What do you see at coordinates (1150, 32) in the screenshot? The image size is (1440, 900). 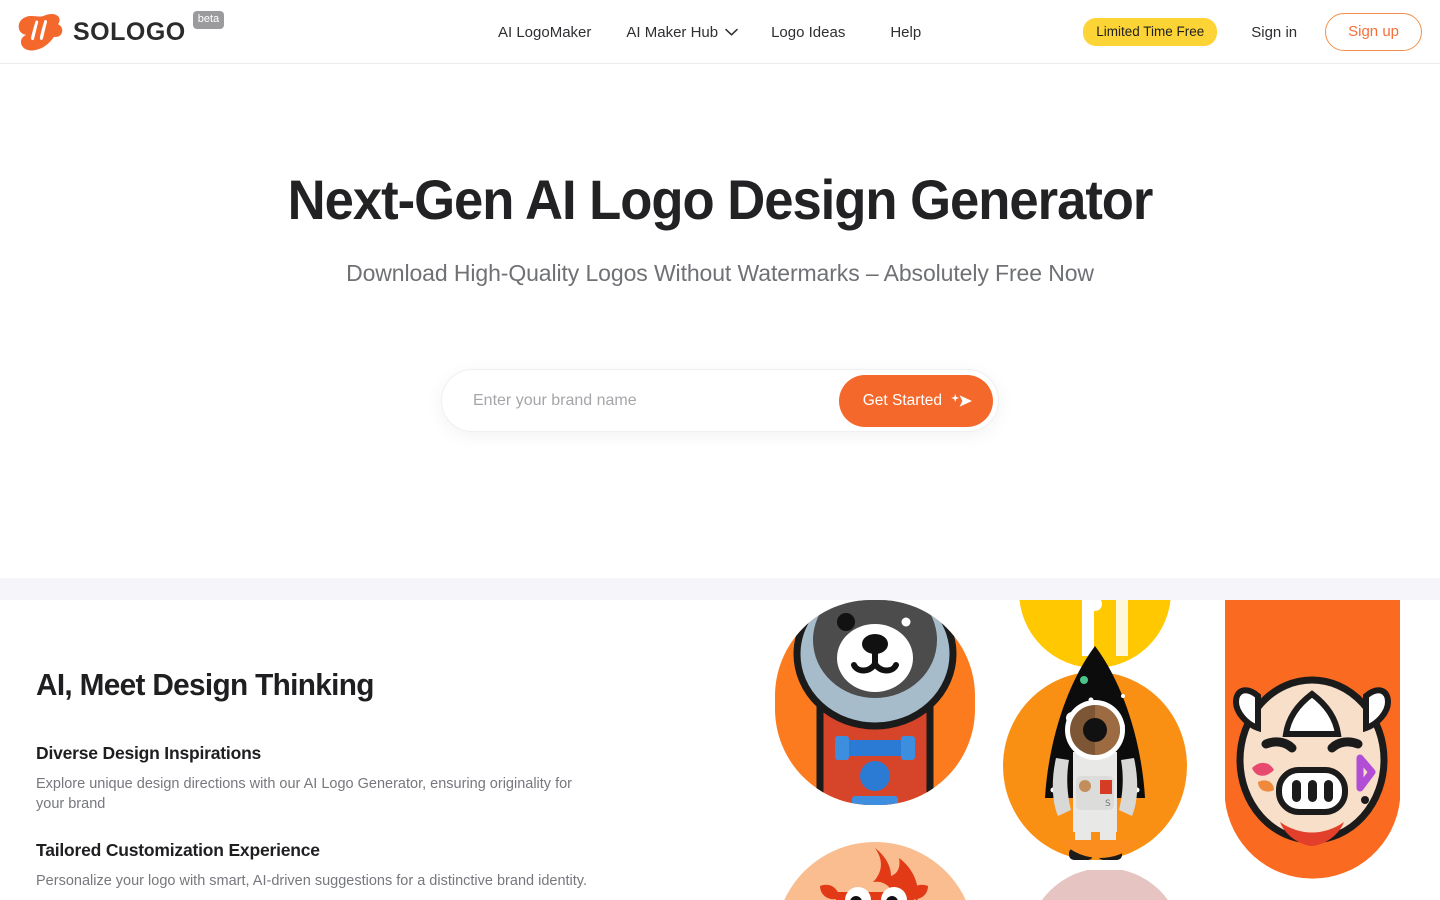 I see `promo-badge: Limited Time Free` at bounding box center [1150, 32].